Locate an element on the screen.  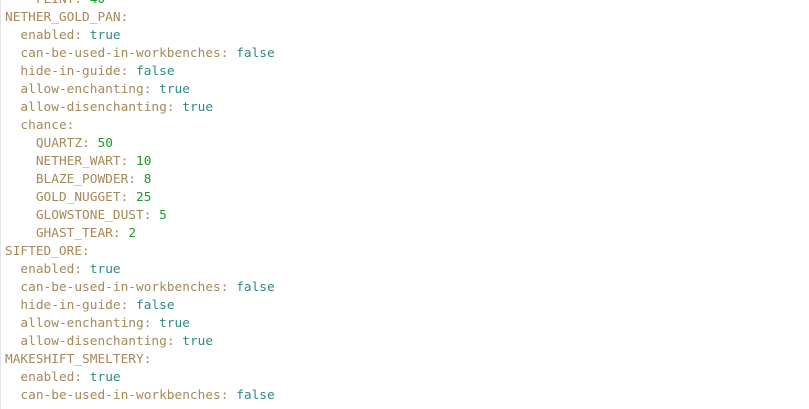
yaml-section-line: chance: is located at coordinates (140, 126).